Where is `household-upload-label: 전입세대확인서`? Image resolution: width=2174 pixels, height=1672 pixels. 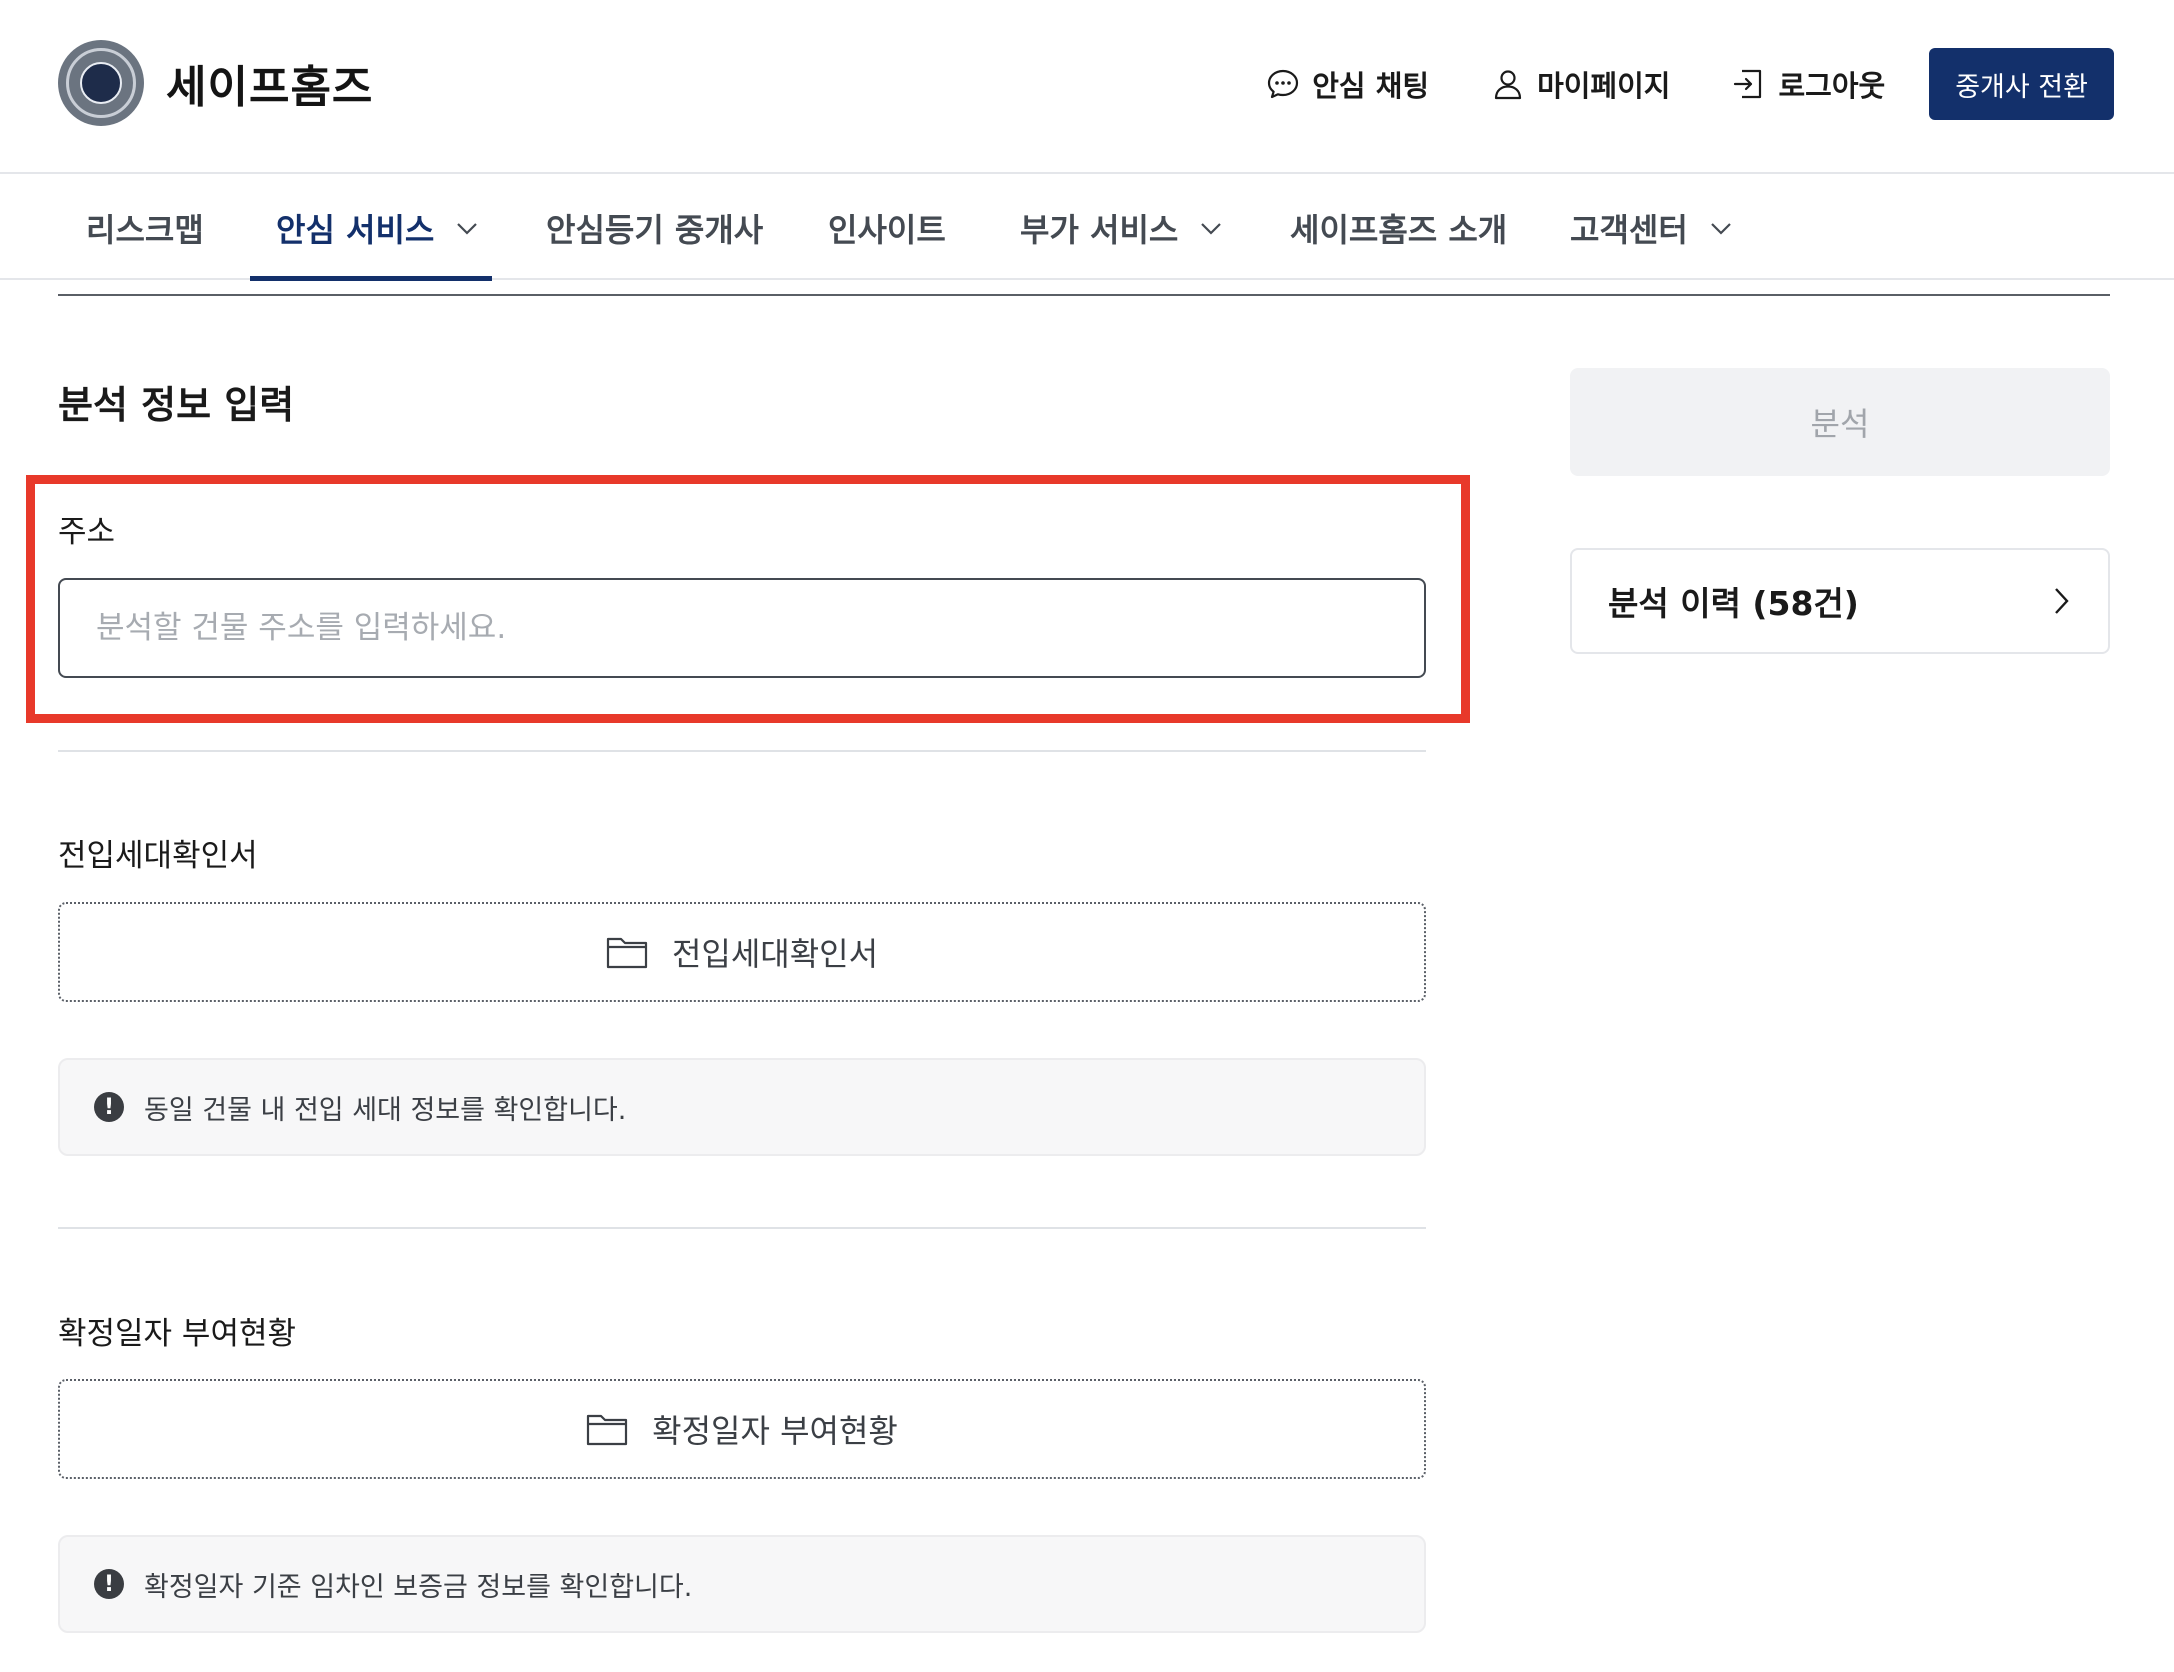
household-upload-label: 전입세대확인서 is located at coordinates (775, 954).